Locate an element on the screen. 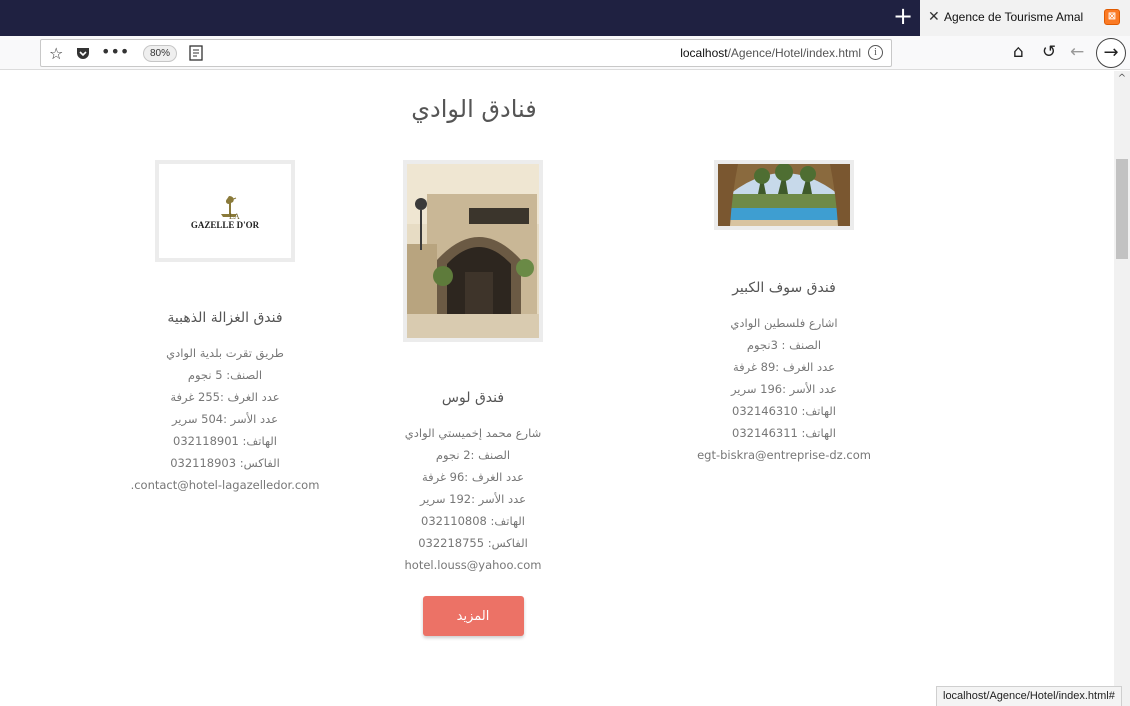 The width and height of the screenshot is (1130, 706). hotel-address: اشارع فلسطين الوادي is located at coordinates (784, 323).